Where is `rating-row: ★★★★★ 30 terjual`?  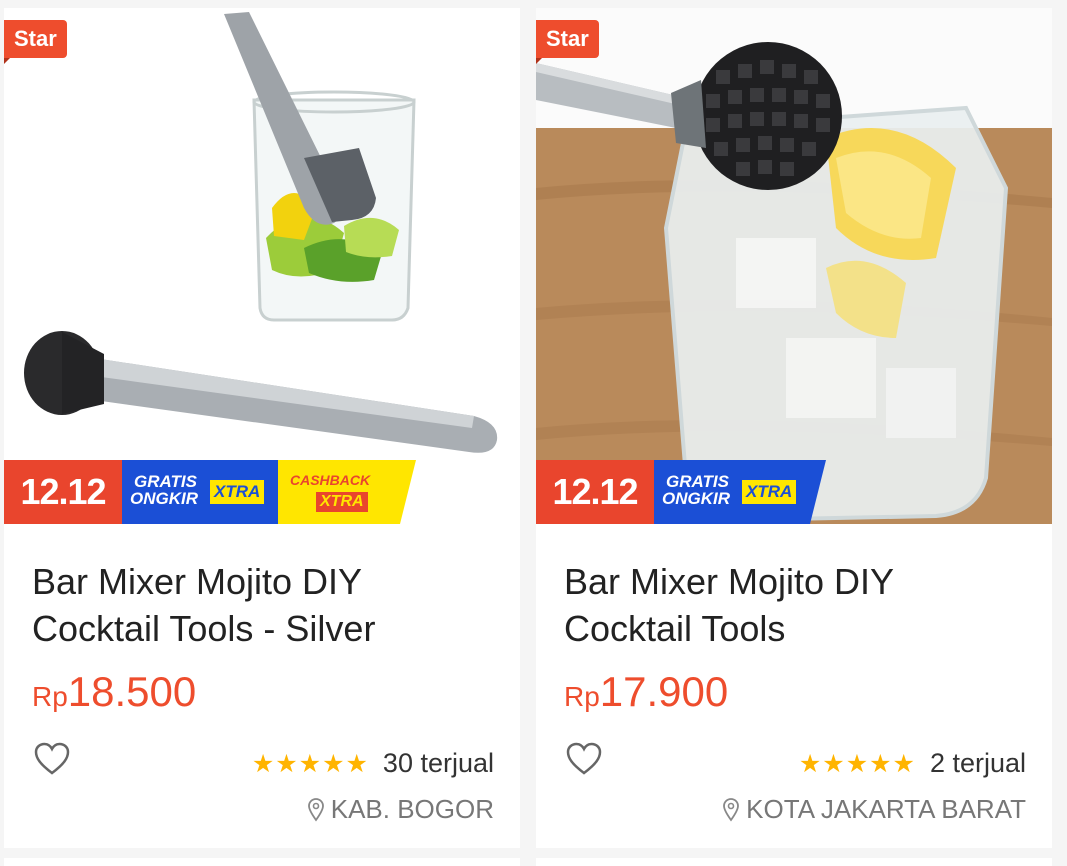
rating-row: ★★★★★ 30 terjual is located at coordinates (373, 763).